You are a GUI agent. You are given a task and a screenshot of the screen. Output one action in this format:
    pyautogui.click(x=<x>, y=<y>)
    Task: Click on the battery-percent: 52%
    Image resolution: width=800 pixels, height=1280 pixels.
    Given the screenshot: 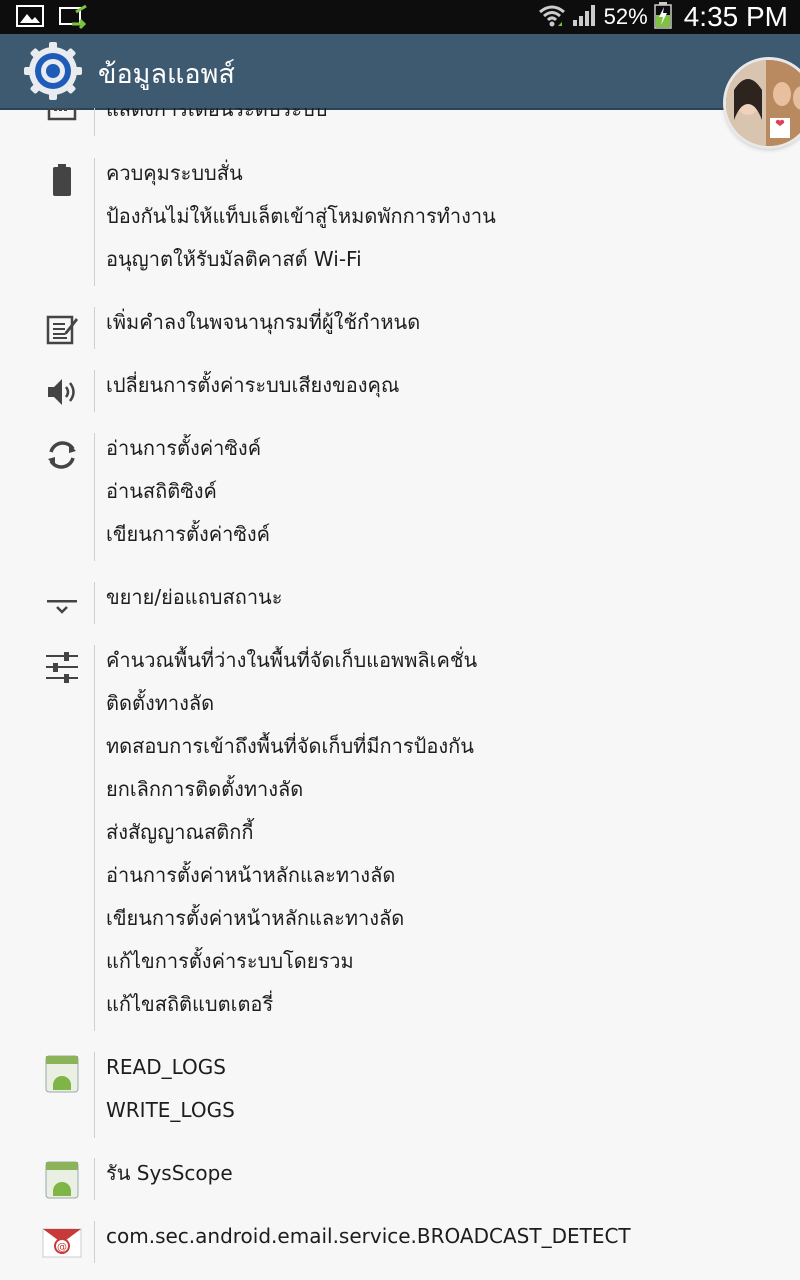 What is the action you would take?
    pyautogui.click(x=625, y=16)
    